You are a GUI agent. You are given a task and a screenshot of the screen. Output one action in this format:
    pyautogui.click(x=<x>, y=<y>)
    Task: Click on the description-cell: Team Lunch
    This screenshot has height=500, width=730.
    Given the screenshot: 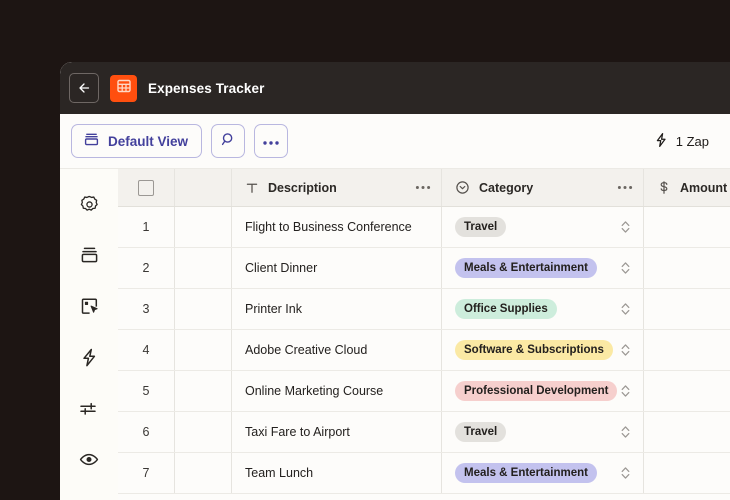 What is the action you would take?
    pyautogui.click(x=337, y=473)
    